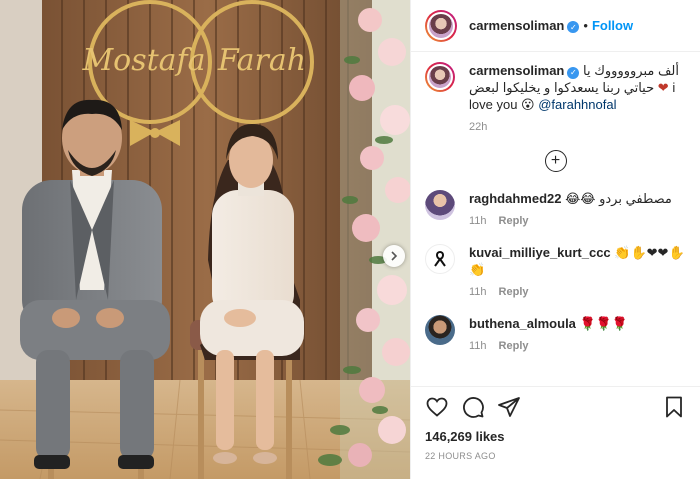 The width and height of the screenshot is (700, 479). What do you see at coordinates (555, 161) in the screenshot?
I see `load-more-comments-icon: +` at bounding box center [555, 161].